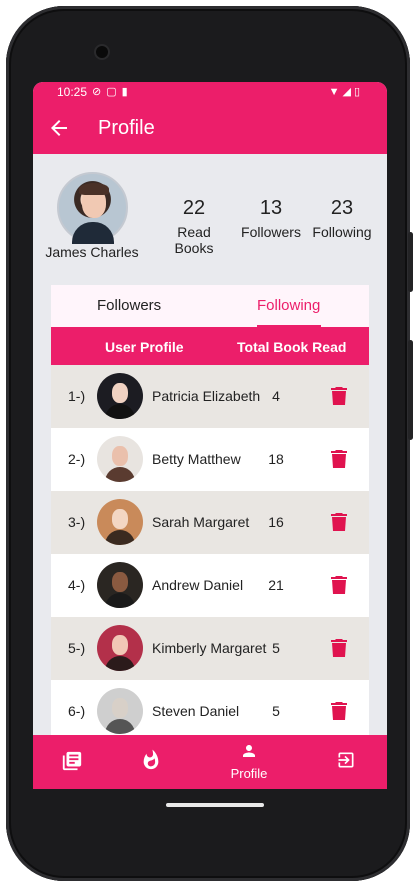 The image size is (418, 887). Describe the element at coordinates (92, 252) in the screenshot. I see `profile-name: James Charles` at that location.